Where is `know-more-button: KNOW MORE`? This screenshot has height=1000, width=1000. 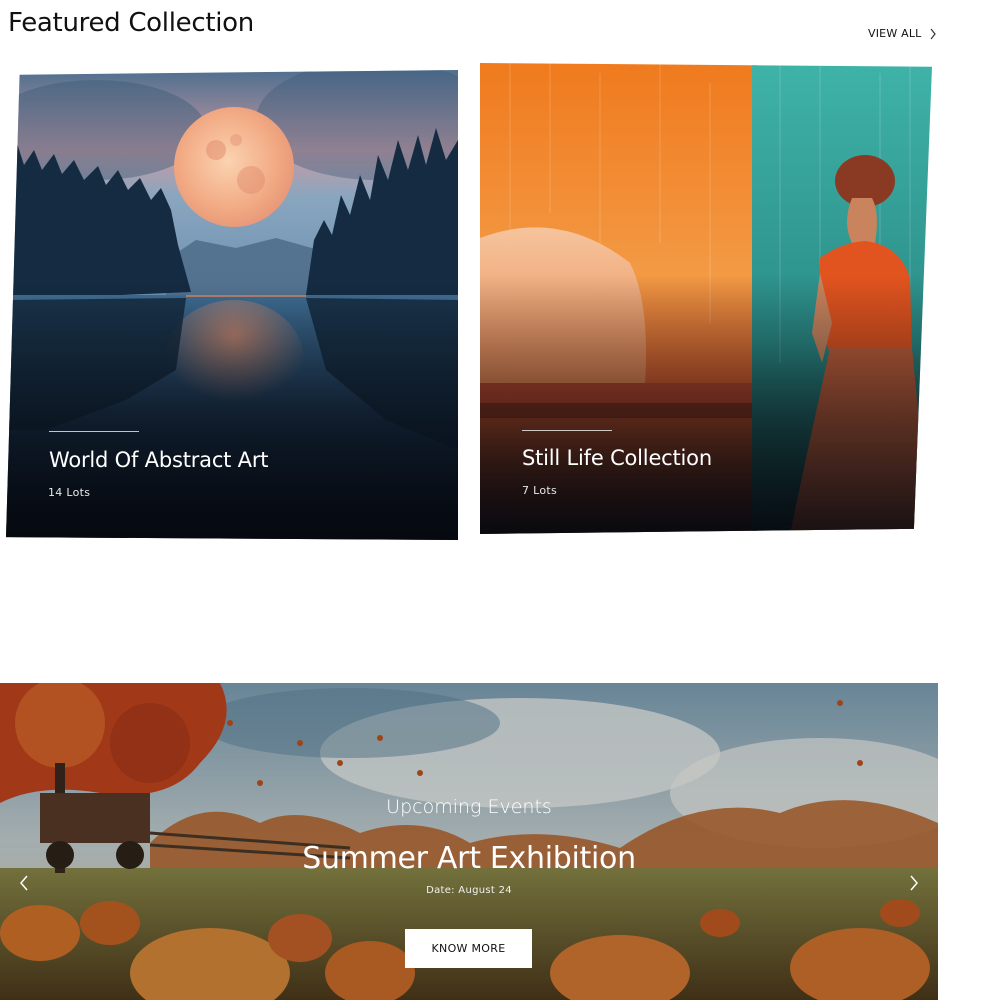
know-more-button: KNOW MORE is located at coordinates (468, 948).